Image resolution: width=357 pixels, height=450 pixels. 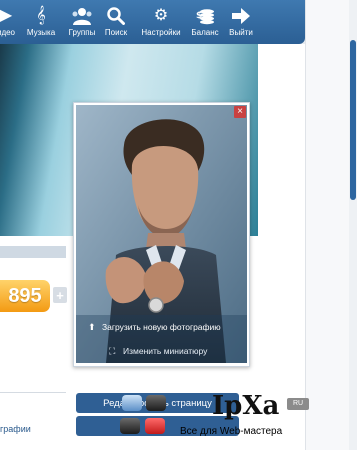 What do you see at coordinates (116, 16) in the screenshot?
I see `search-icon` at bounding box center [116, 16].